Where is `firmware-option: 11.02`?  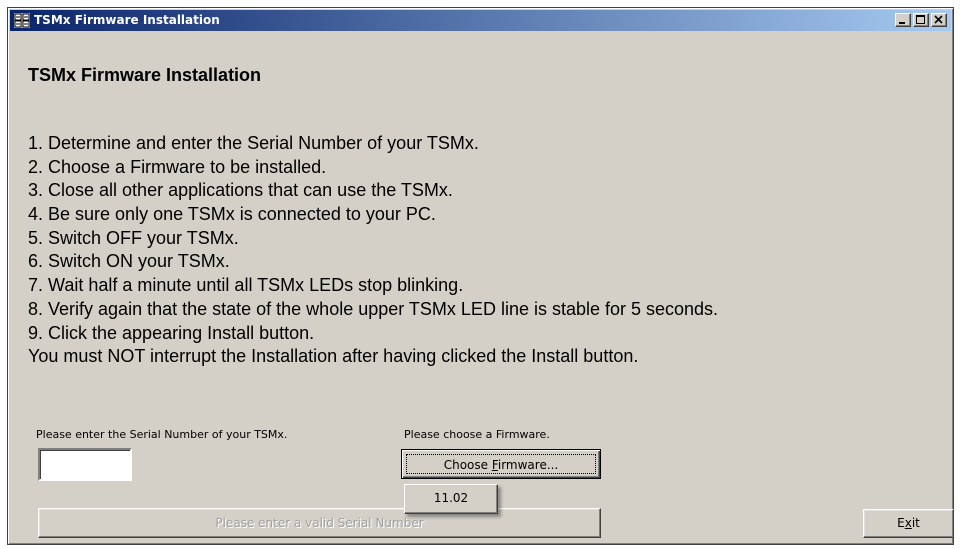 firmware-option: 11.02 is located at coordinates (451, 498).